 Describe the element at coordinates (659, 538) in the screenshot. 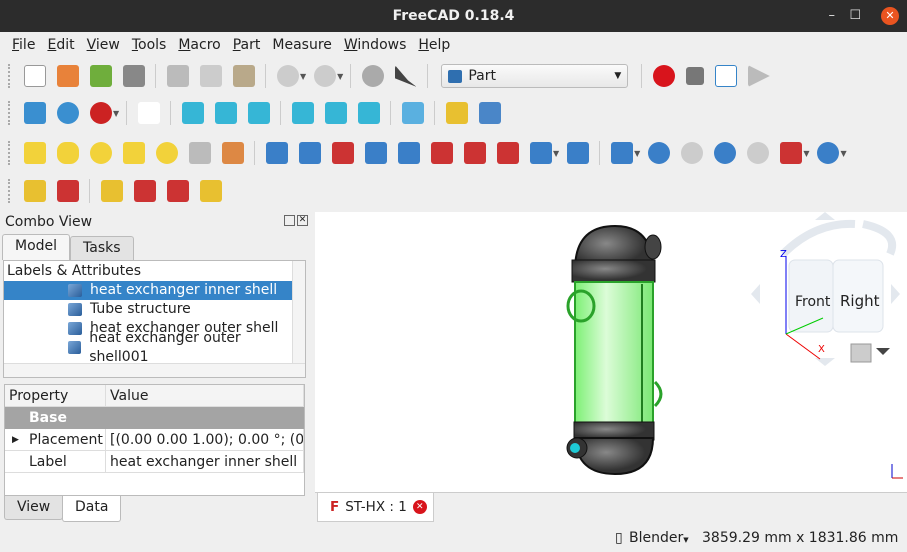

I see `navigation-style-button: Blender▼` at that location.